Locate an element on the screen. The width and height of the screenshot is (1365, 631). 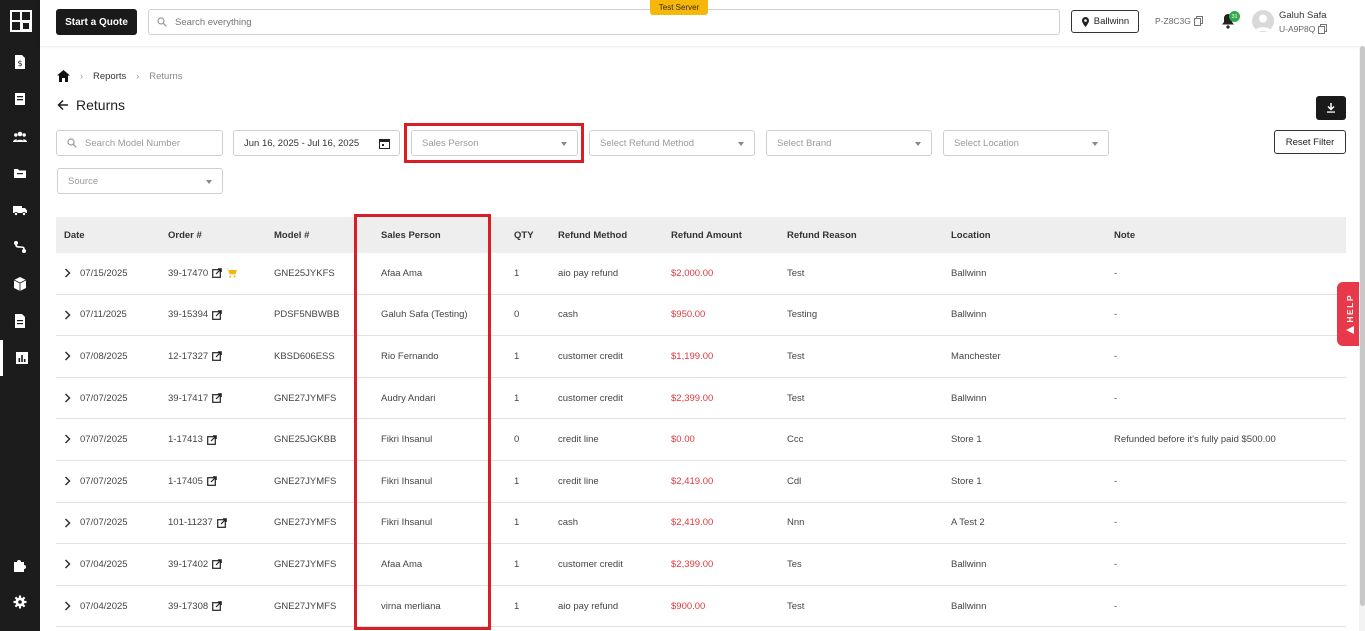
column-header-order: Order # is located at coordinates (185, 235).